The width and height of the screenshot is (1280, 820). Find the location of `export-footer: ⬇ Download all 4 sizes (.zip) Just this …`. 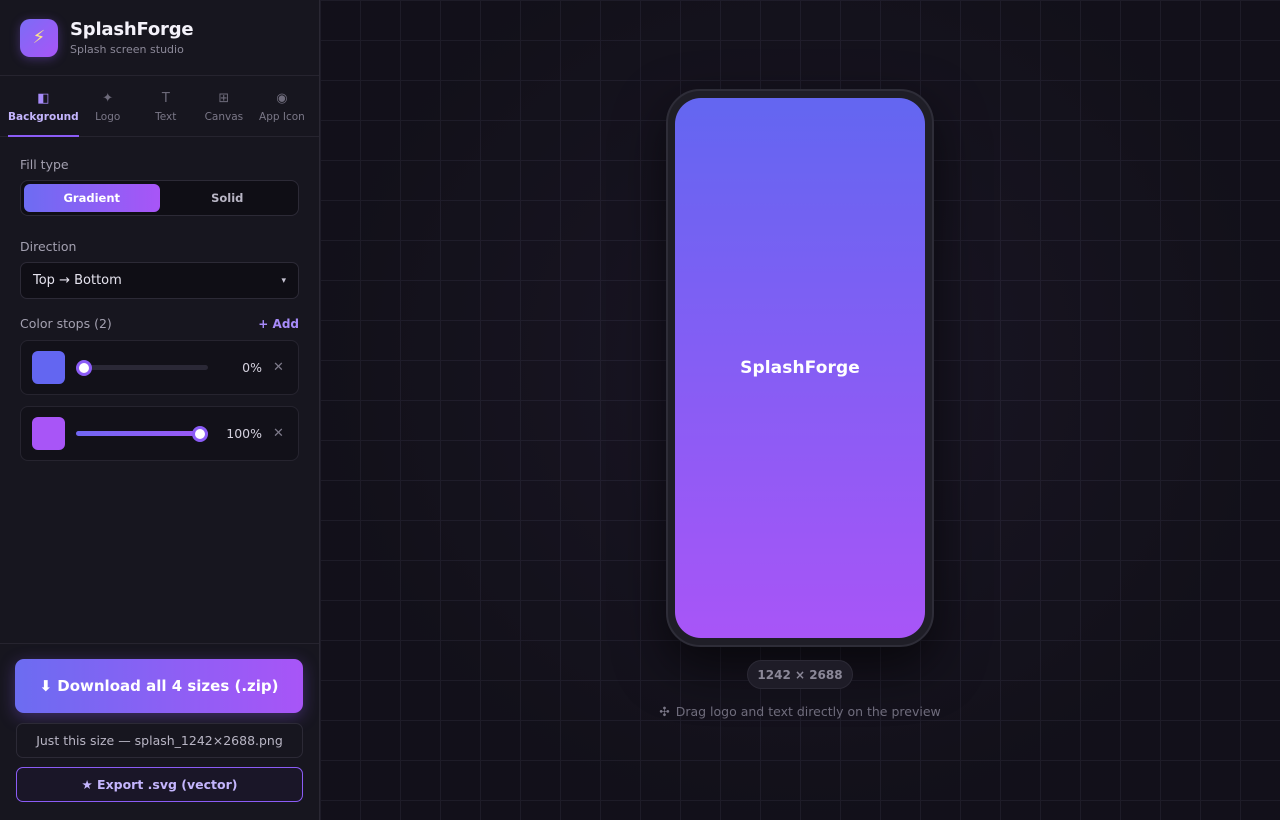

export-footer: ⬇ Download all 4 sizes (.zip) Just this … is located at coordinates (159, 731).